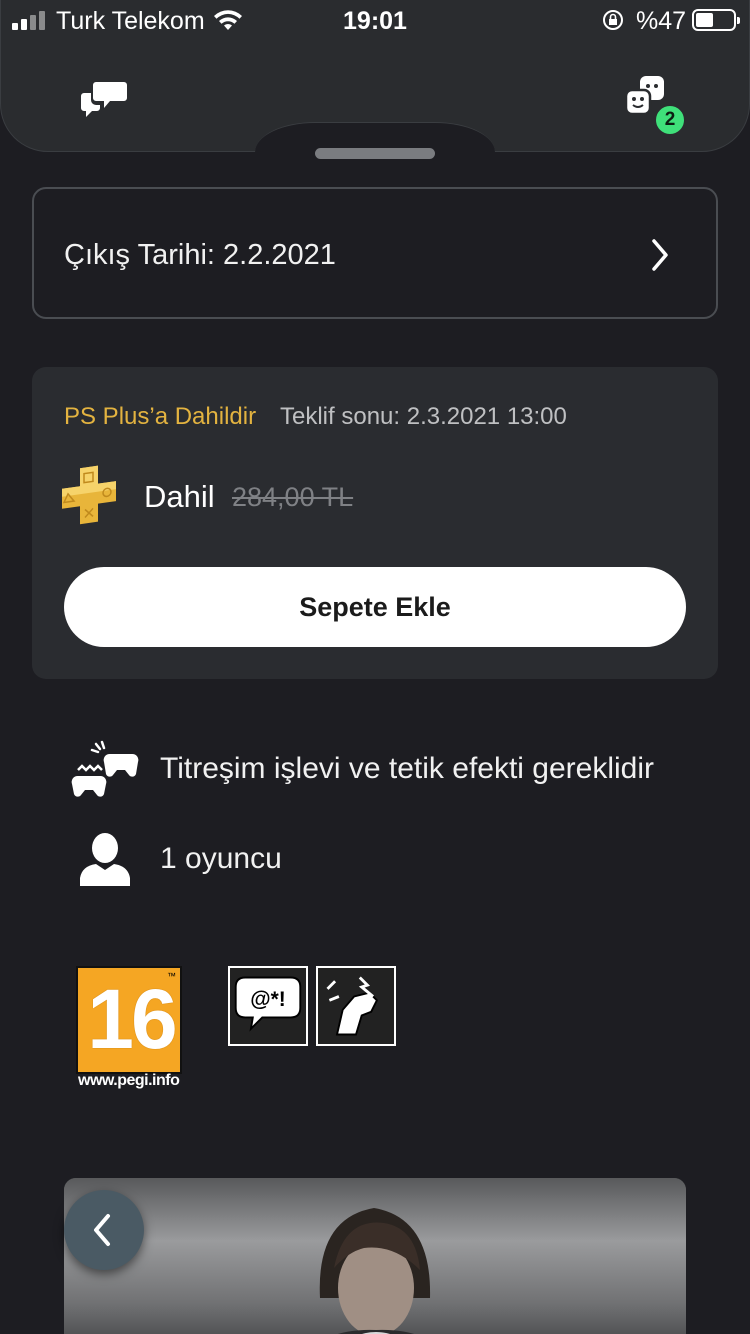  I want to click on pegi-rating: 16 ™ www.pegi.info, so click(130, 1031).